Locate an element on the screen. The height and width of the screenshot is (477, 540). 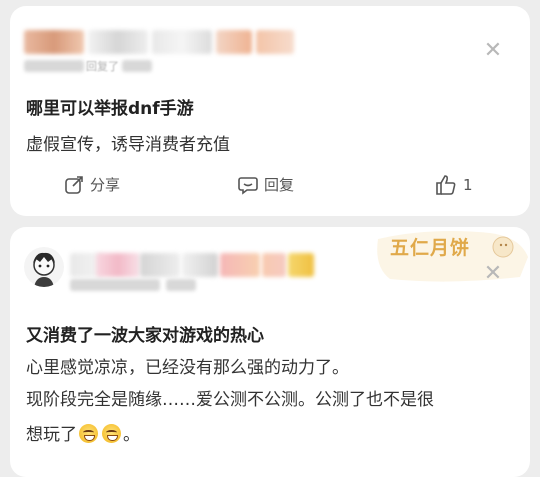
sticker-text: 五仁月饼 is located at coordinates (430, 248).